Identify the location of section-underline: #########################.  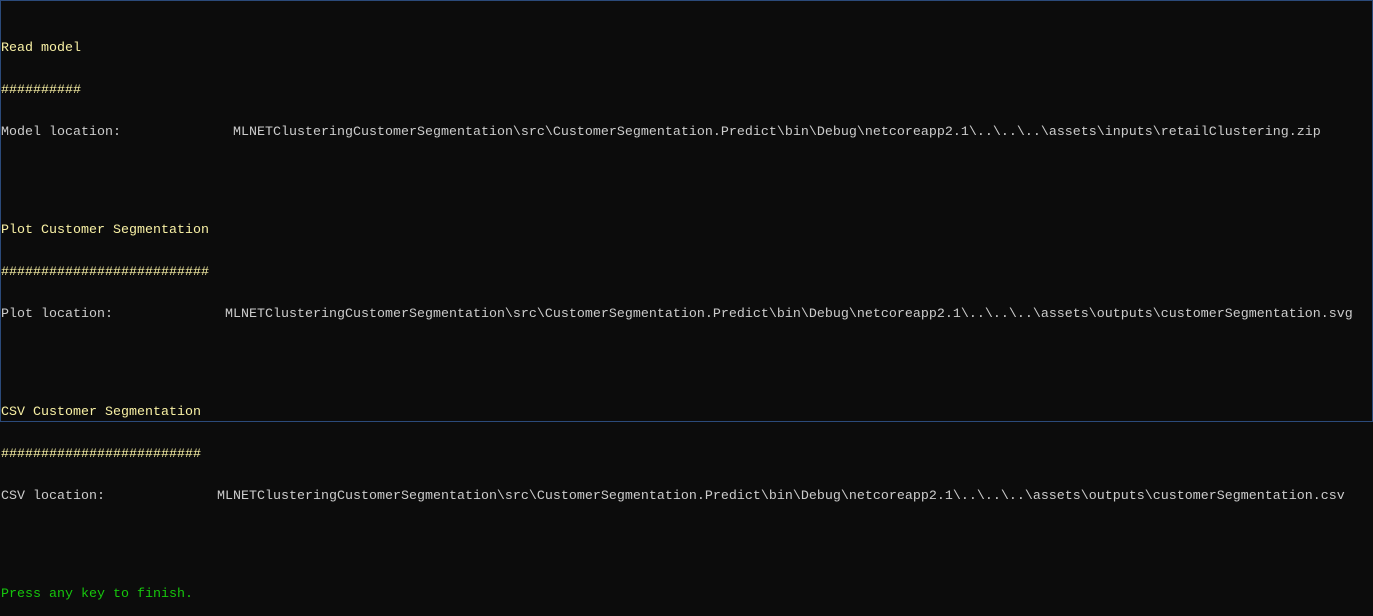
(101, 454).